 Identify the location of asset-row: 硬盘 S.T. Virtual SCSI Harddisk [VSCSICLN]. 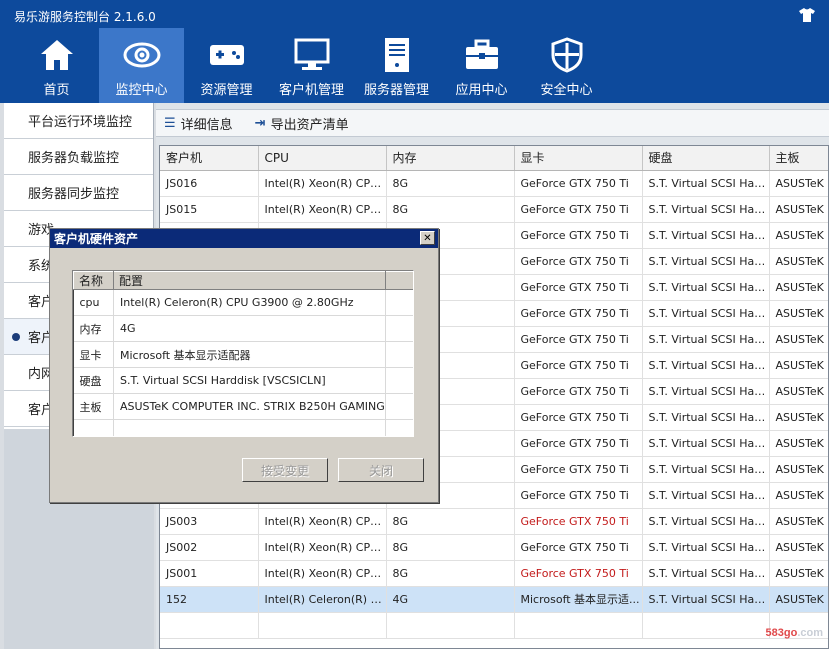
(243, 380).